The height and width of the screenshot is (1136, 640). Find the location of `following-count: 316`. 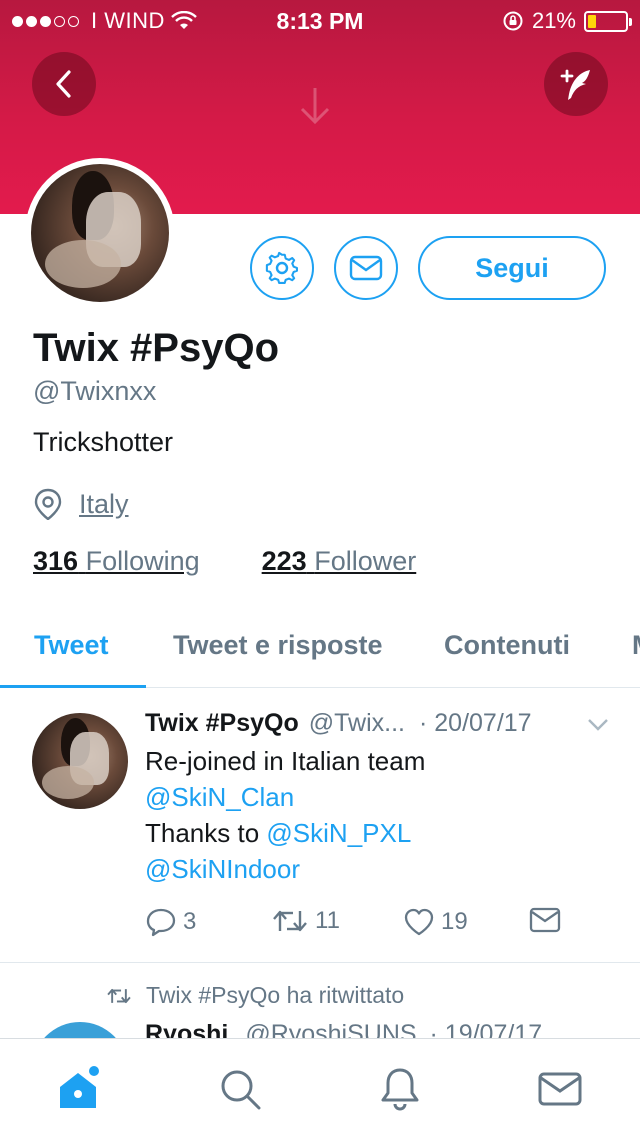

following-count: 316 is located at coordinates (56, 561).